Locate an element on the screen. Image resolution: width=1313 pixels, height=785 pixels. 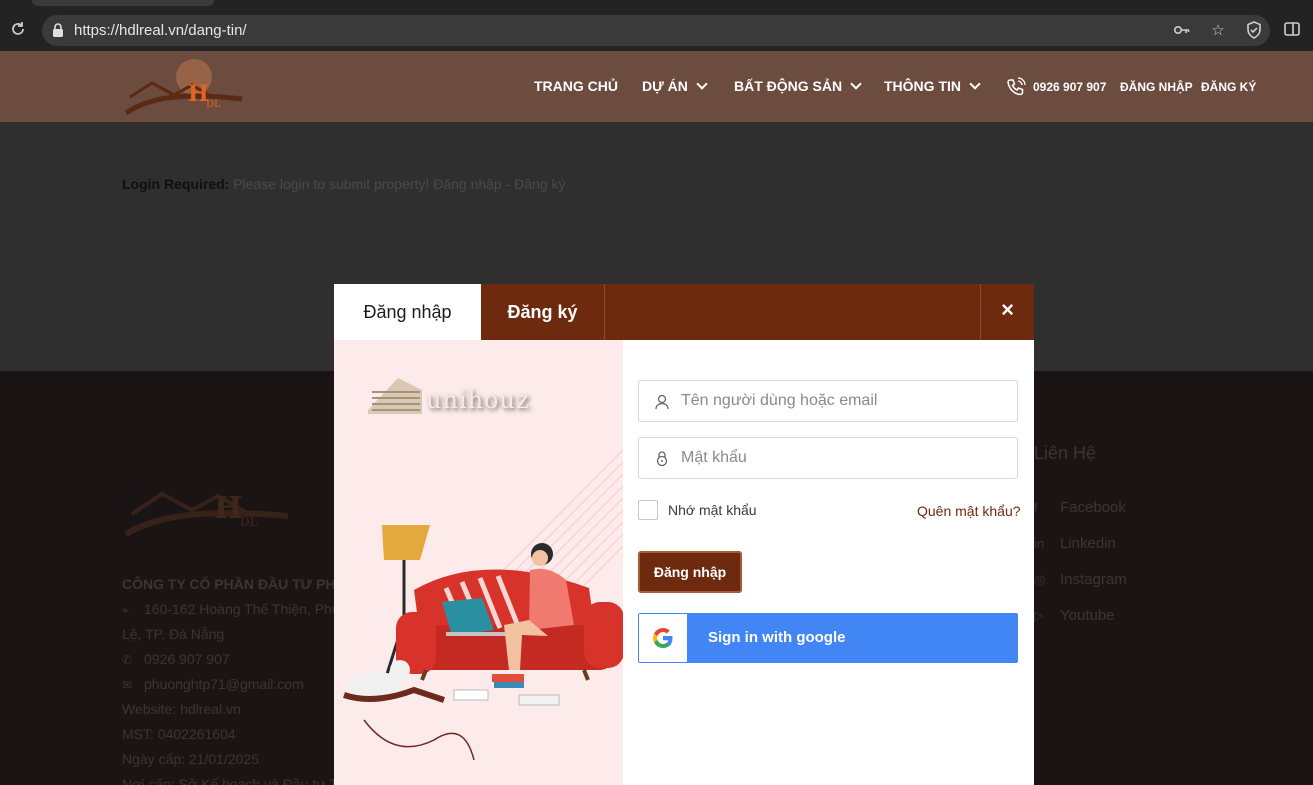
modal-tab-bar: Đăng nhập Đăng ký × is located at coordinates (684, 312).